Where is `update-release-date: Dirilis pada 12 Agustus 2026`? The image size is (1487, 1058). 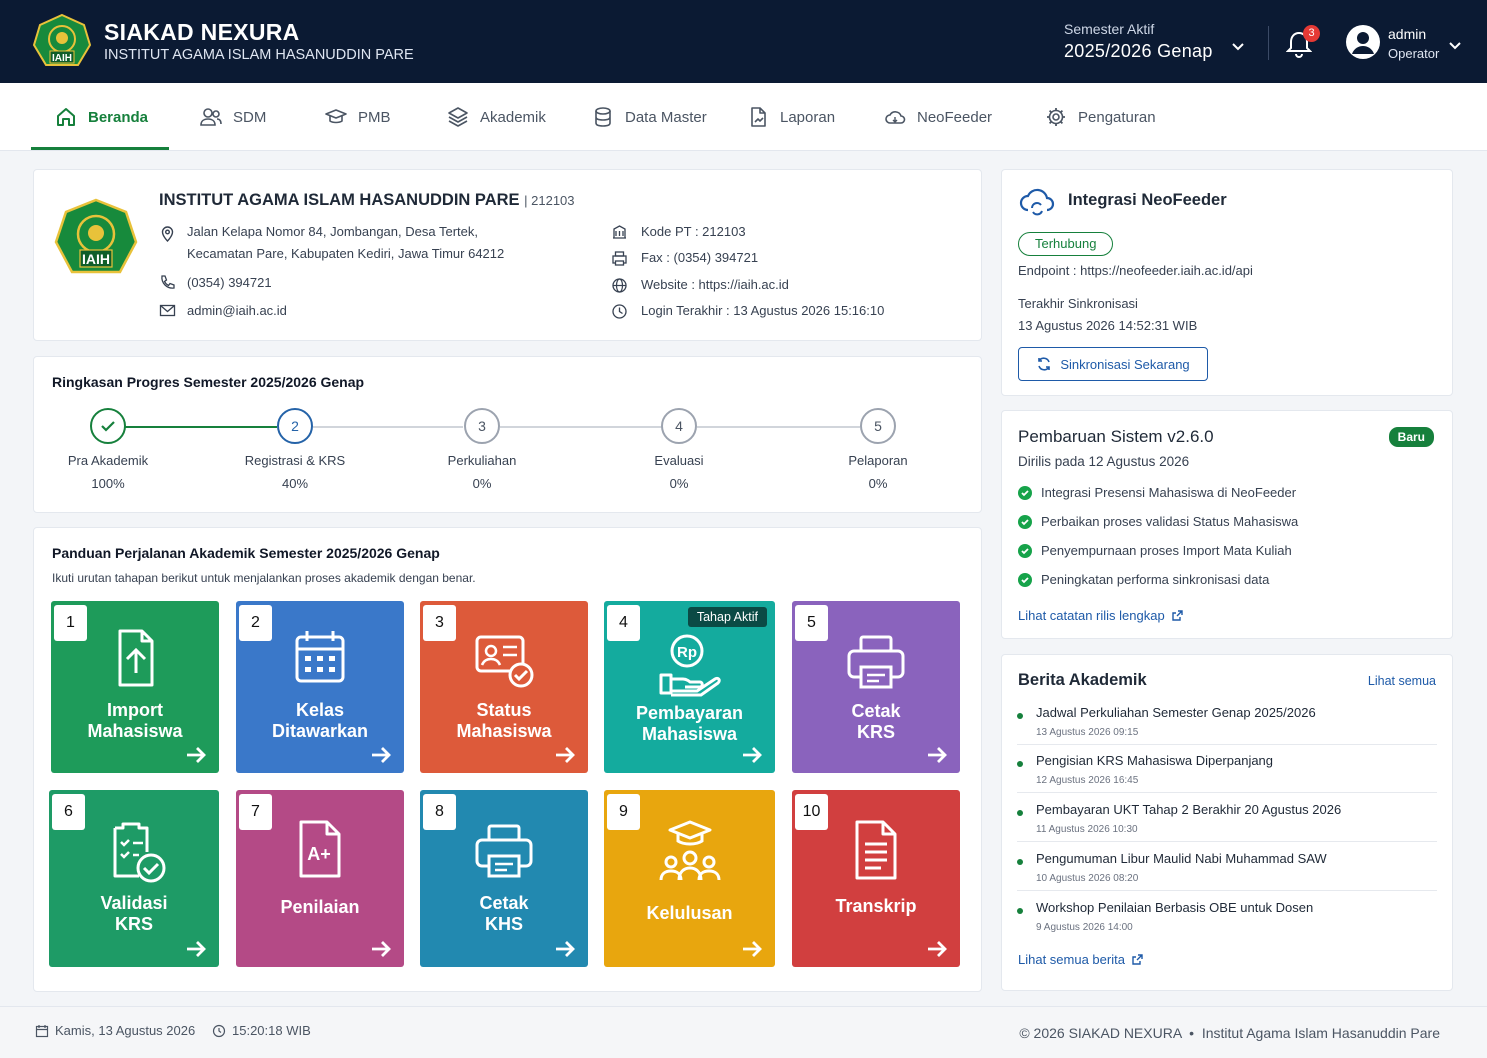 update-release-date: Dirilis pada 12 Agustus 2026 is located at coordinates (1104, 461).